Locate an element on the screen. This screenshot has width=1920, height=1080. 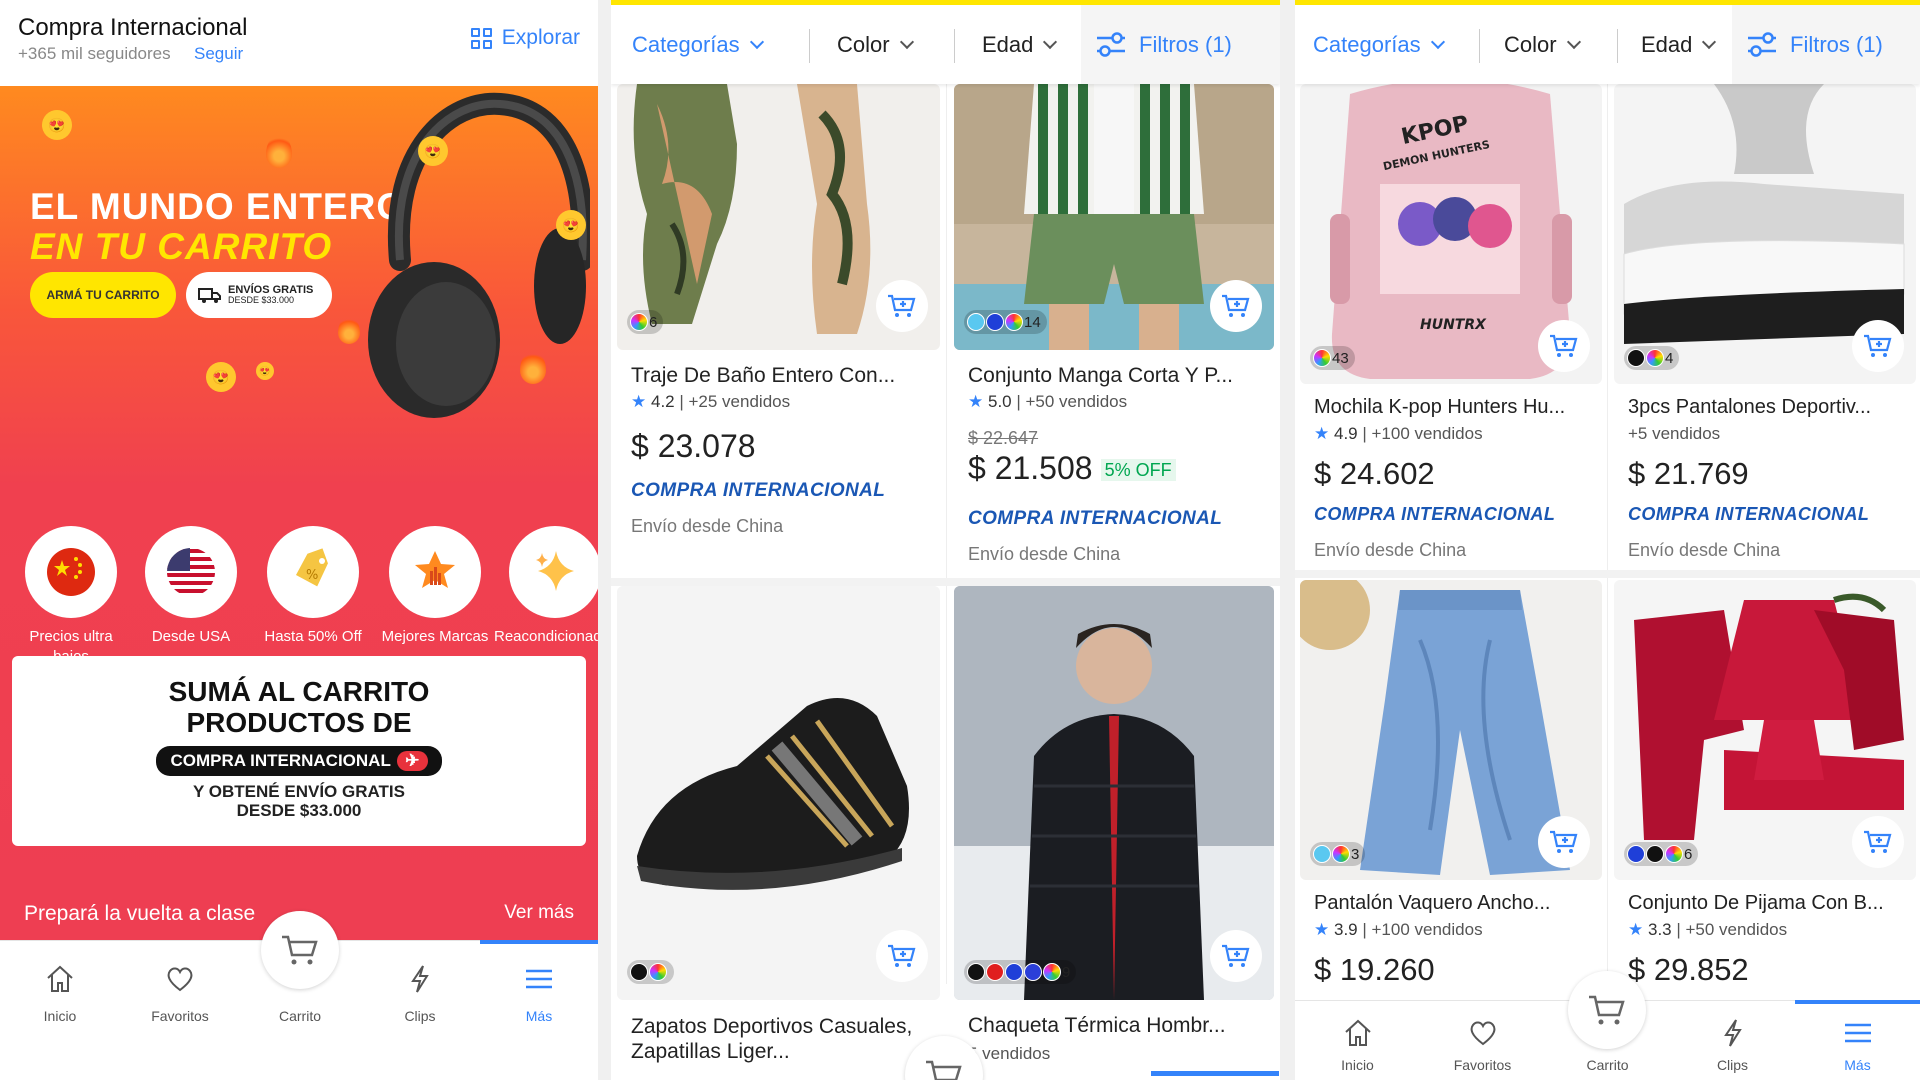
rating-value: 4.9 is located at coordinates (1345, 433).